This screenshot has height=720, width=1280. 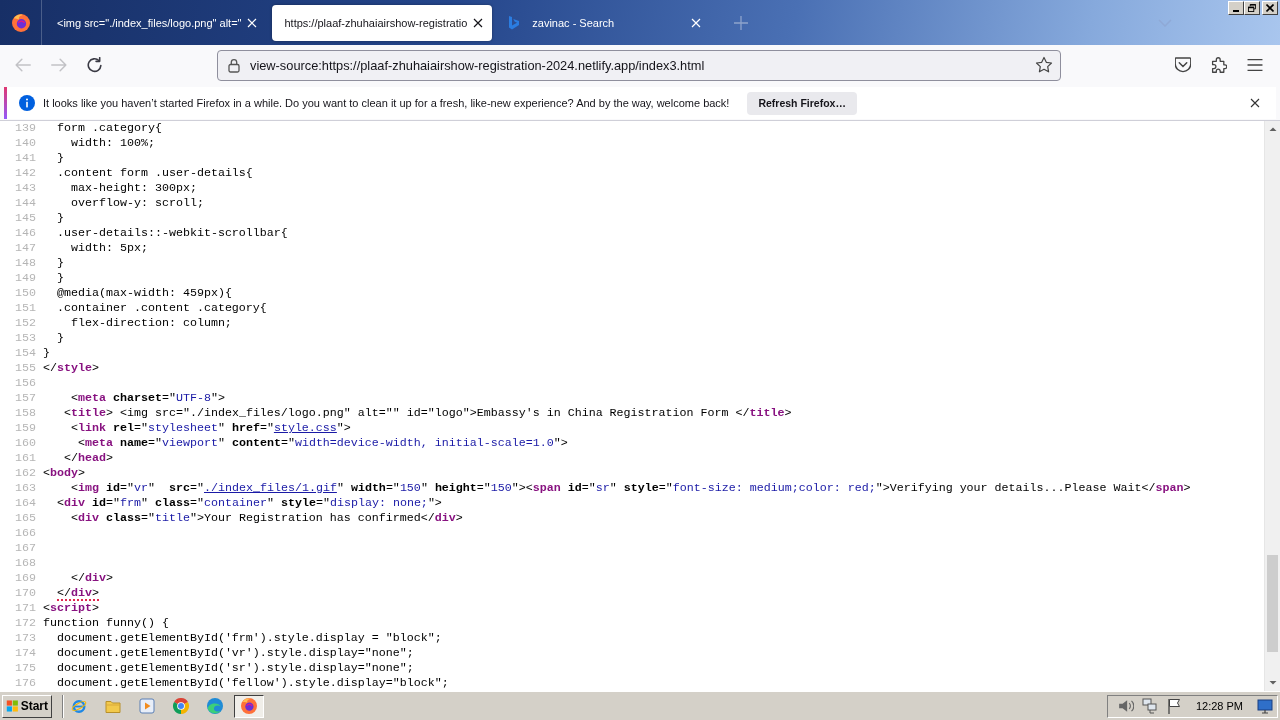 What do you see at coordinates (305, 428) in the screenshot?
I see `link: style.css` at bounding box center [305, 428].